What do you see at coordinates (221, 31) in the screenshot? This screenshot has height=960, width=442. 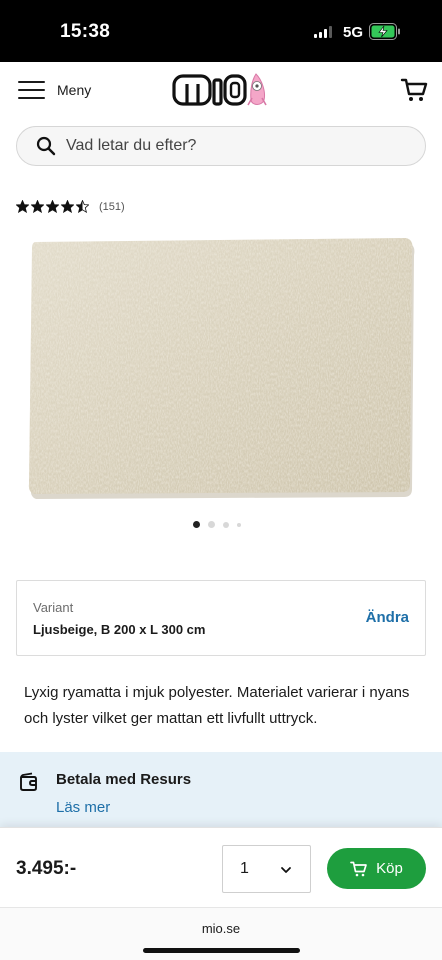 I see `status-bar: 15:38 5G` at bounding box center [221, 31].